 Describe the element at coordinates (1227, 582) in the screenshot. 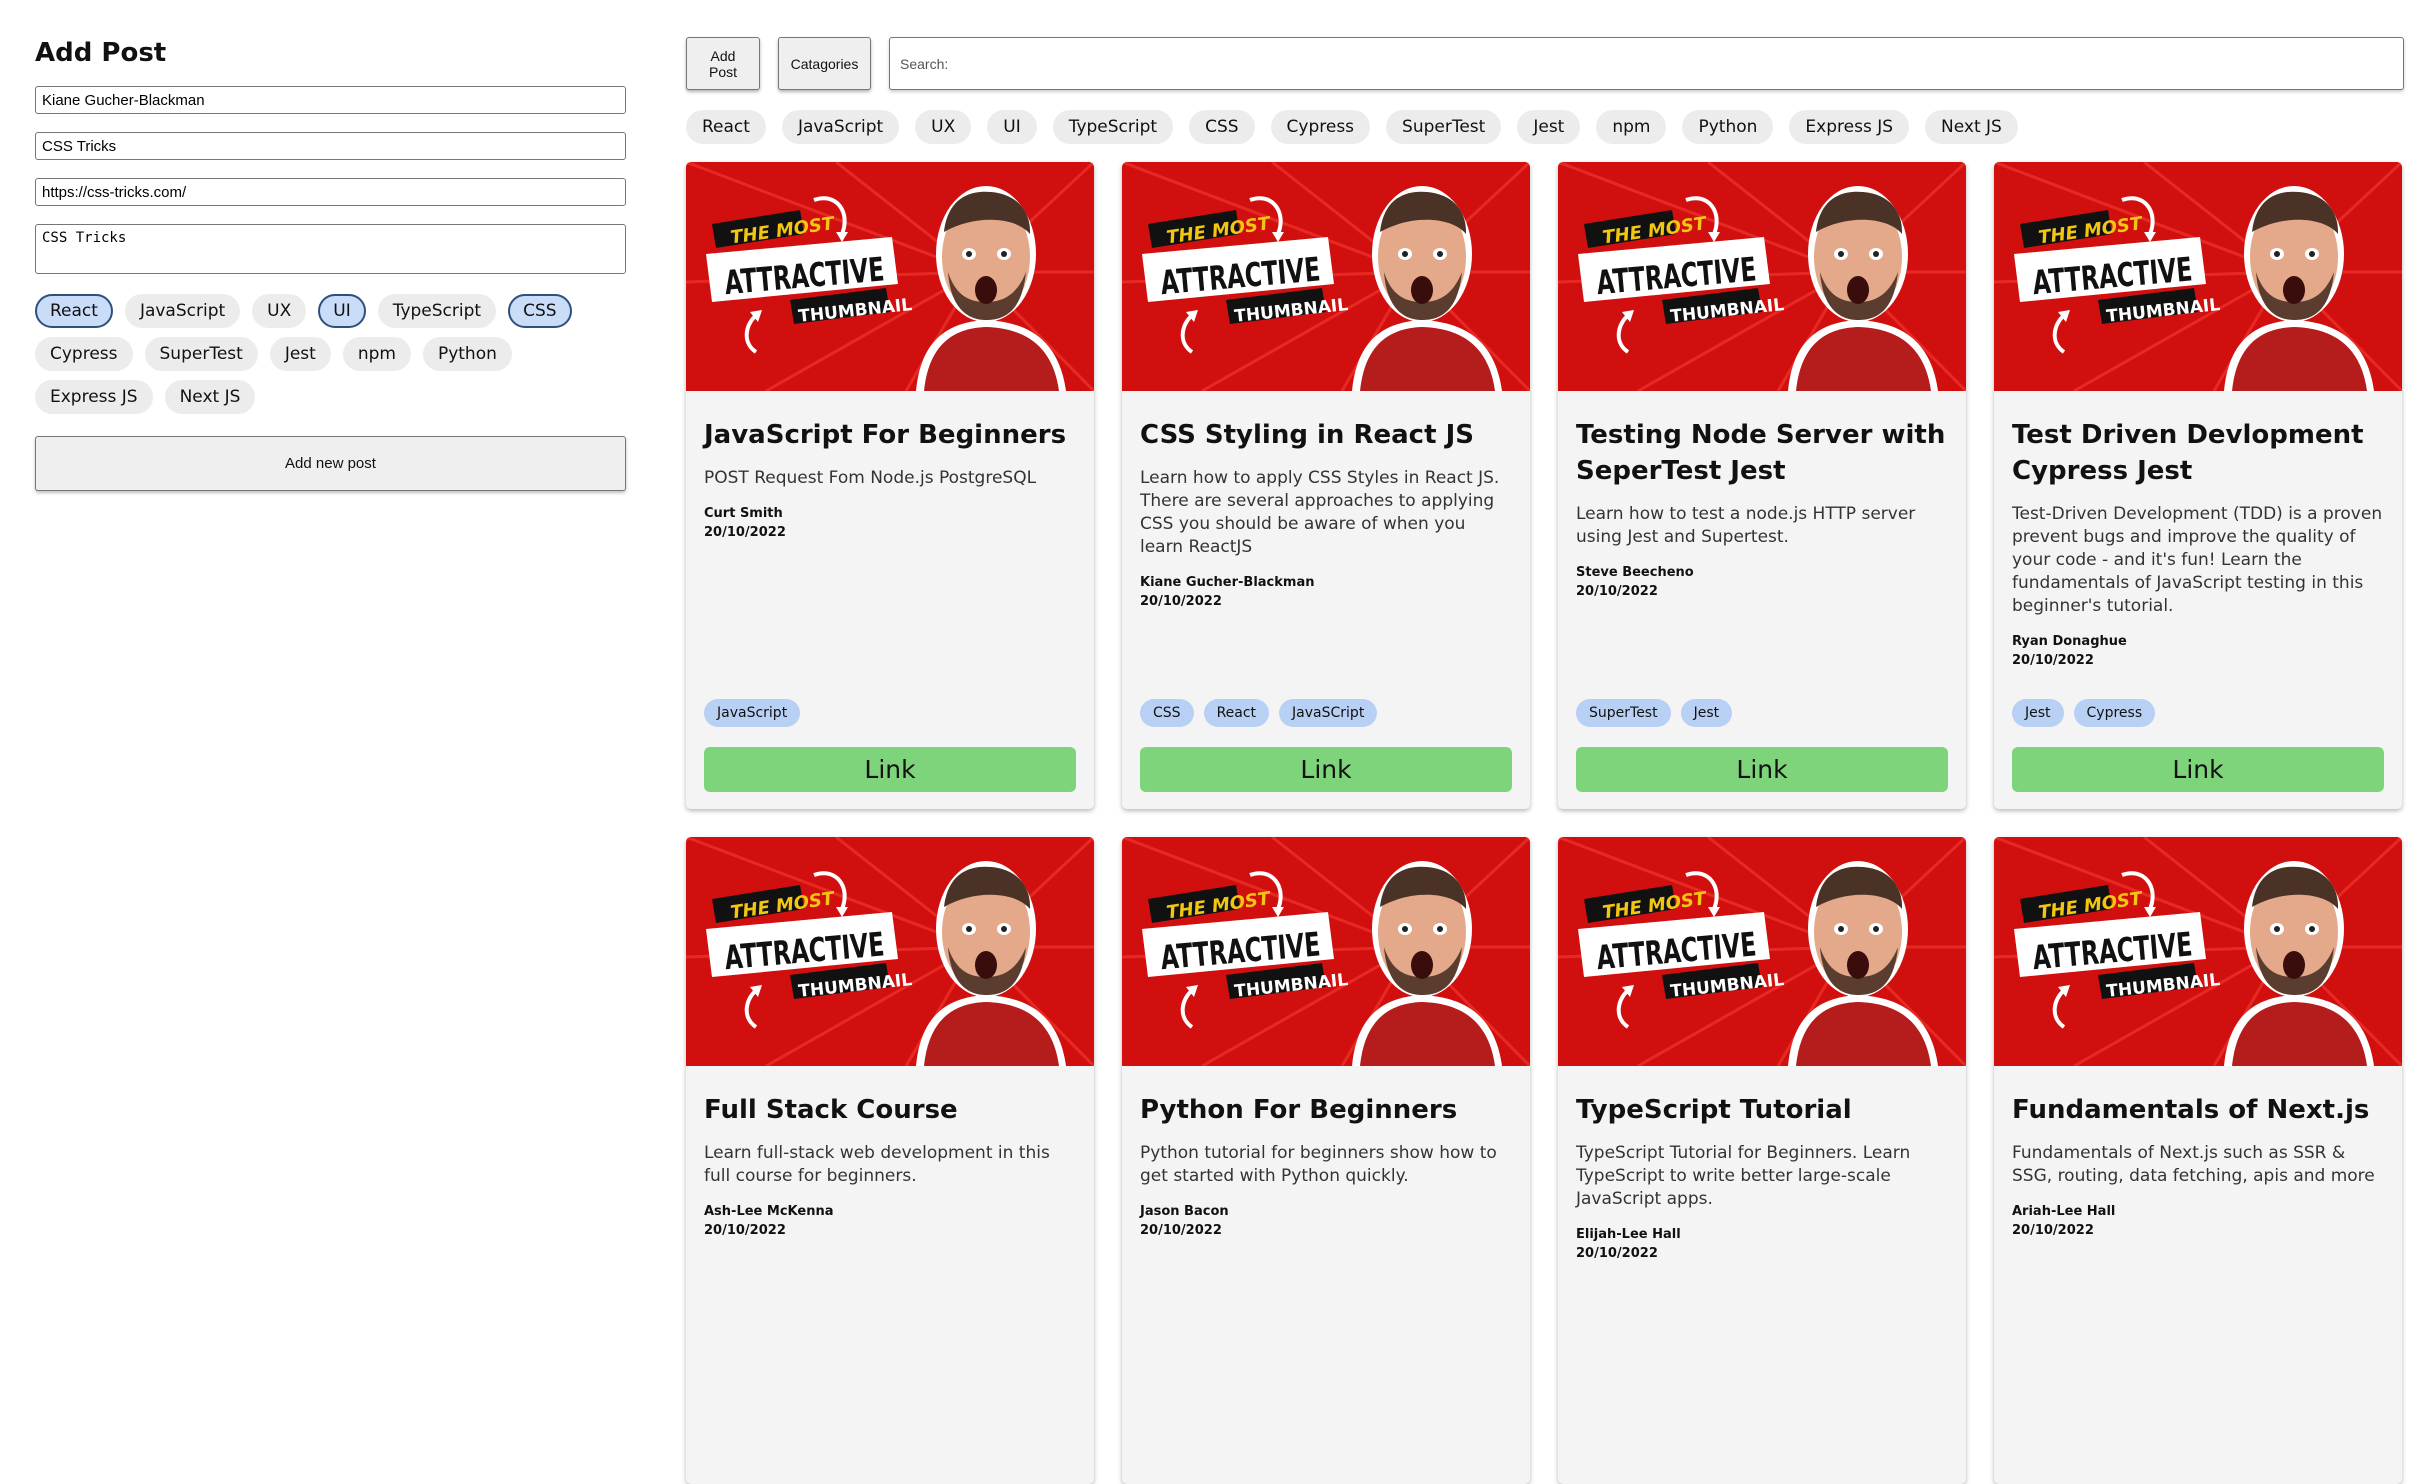

I see `card-author: Kiane Gucher-Blackman` at that location.